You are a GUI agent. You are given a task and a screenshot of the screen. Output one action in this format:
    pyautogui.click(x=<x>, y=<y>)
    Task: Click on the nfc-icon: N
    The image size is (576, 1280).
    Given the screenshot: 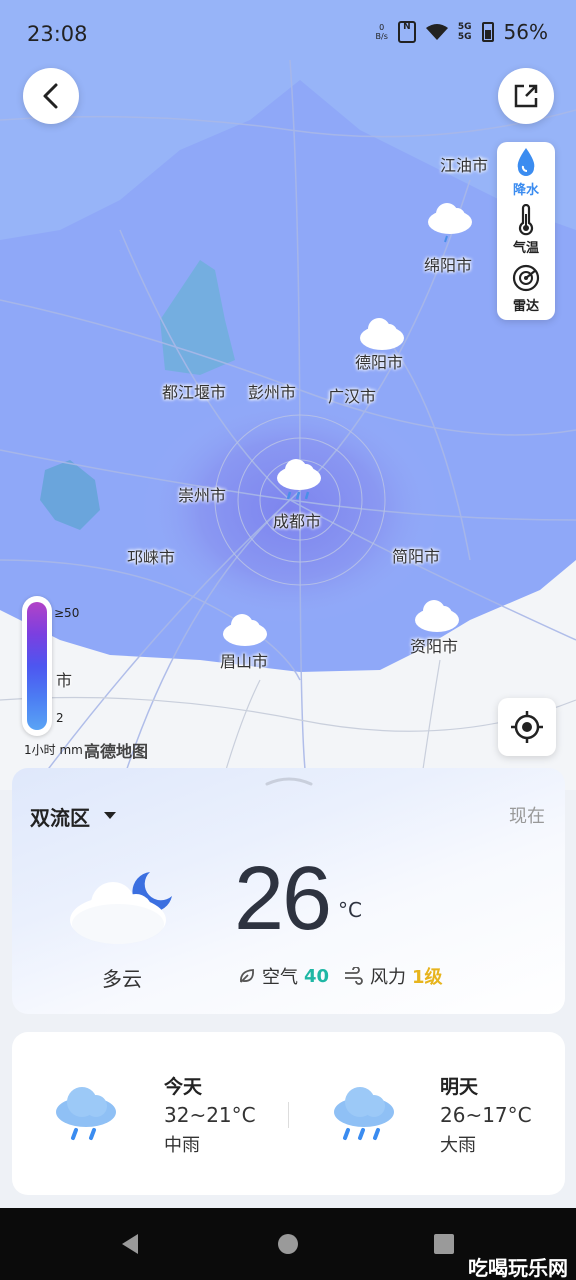 What is the action you would take?
    pyautogui.click(x=406, y=32)
    